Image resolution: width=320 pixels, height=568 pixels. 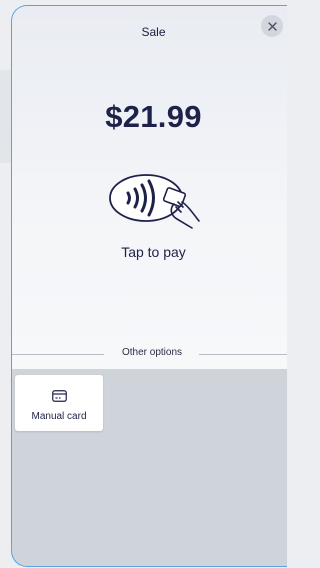 I want to click on manual-card-label: Manual card, so click(x=59, y=416).